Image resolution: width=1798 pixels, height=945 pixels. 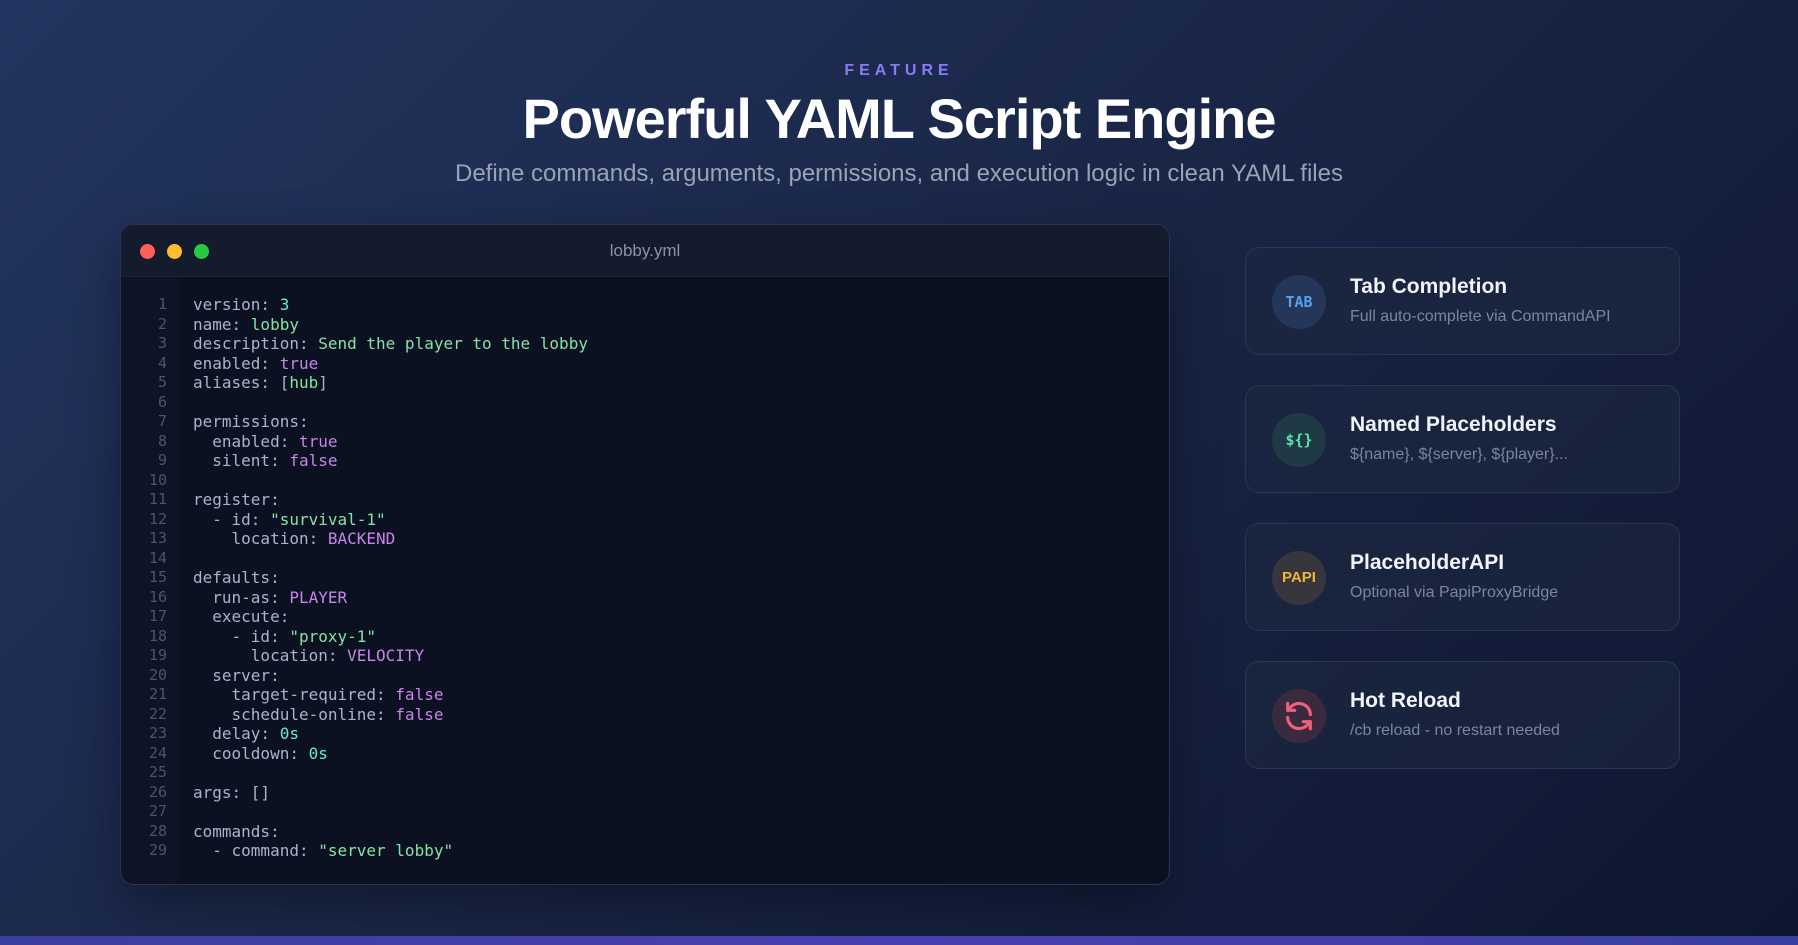 I want to click on code-token: VELOCITY, so click(x=386, y=655).